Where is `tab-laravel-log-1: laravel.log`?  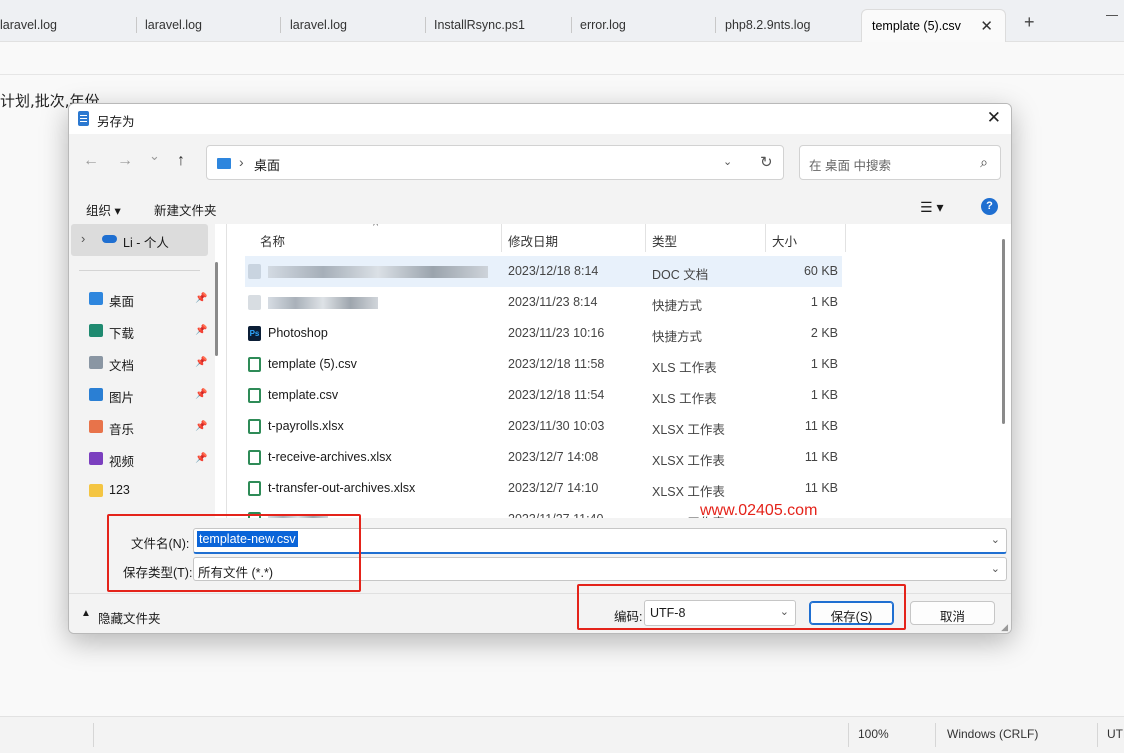 tab-laravel-log-1: laravel.log is located at coordinates (67, 25).